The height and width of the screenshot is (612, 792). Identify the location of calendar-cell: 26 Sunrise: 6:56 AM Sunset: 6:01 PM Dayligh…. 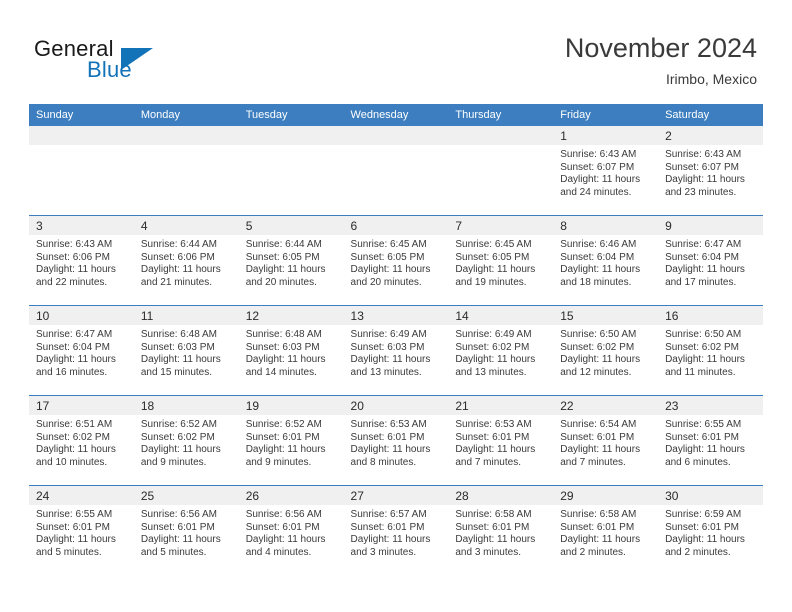
(291, 530).